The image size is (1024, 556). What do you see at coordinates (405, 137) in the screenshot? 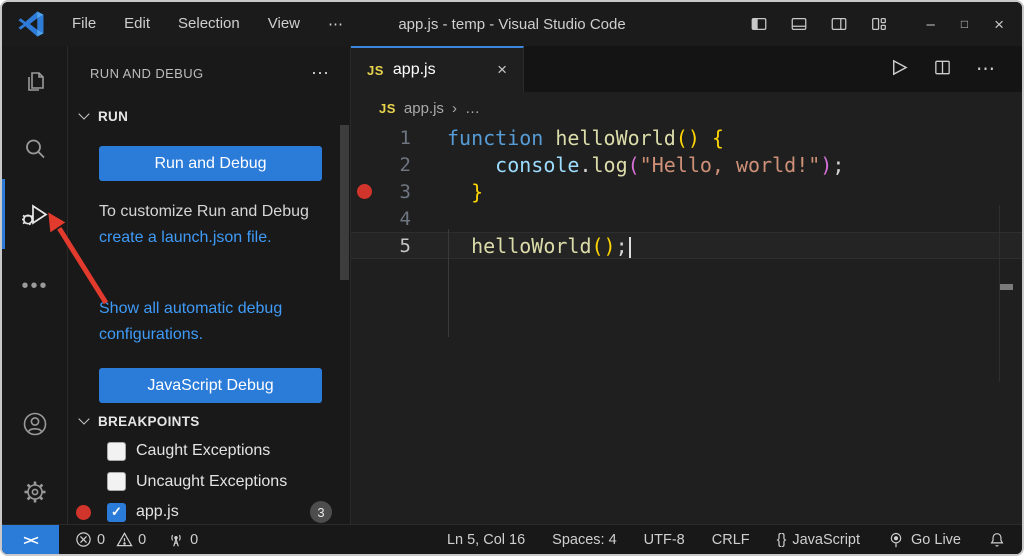
I see `line-number: 1` at bounding box center [405, 137].